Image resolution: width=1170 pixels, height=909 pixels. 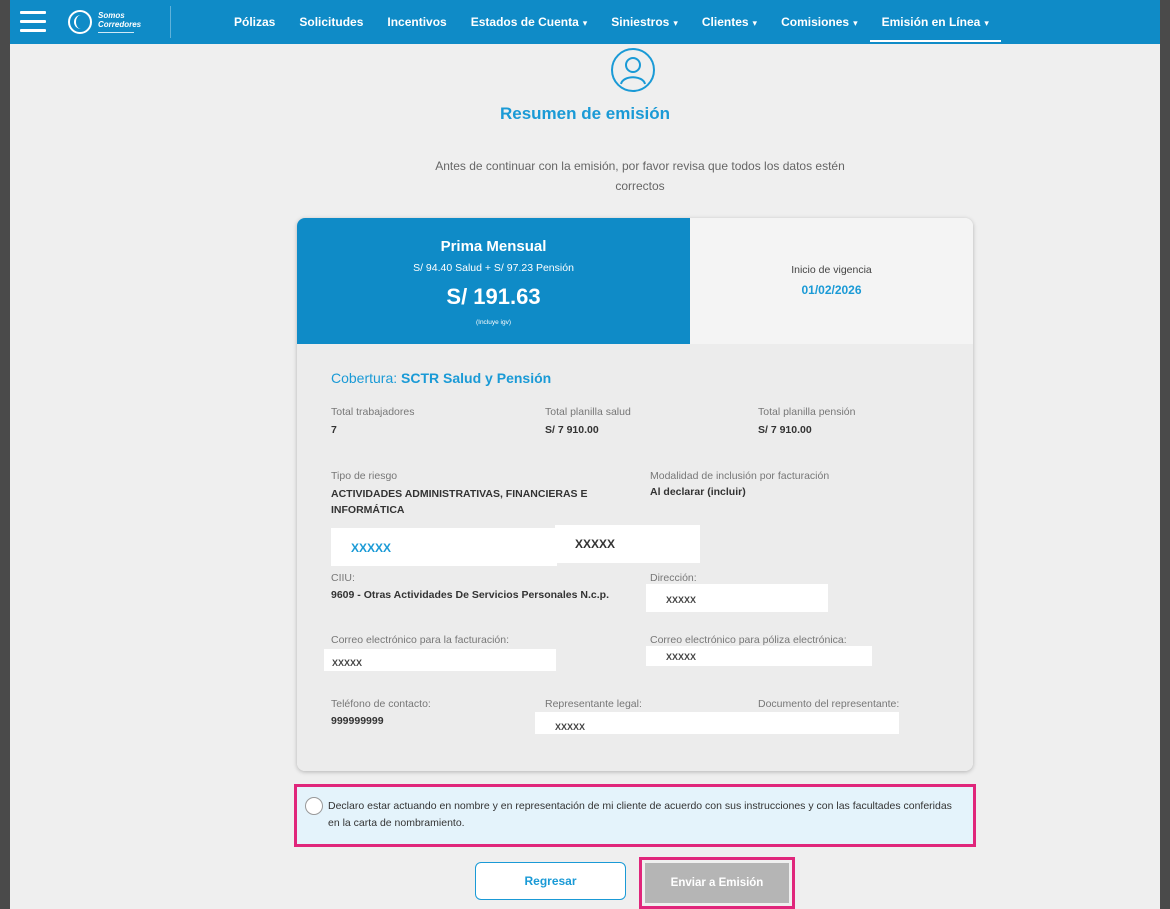 I want to click on nav-incentivos: Incentivos, so click(x=416, y=22).